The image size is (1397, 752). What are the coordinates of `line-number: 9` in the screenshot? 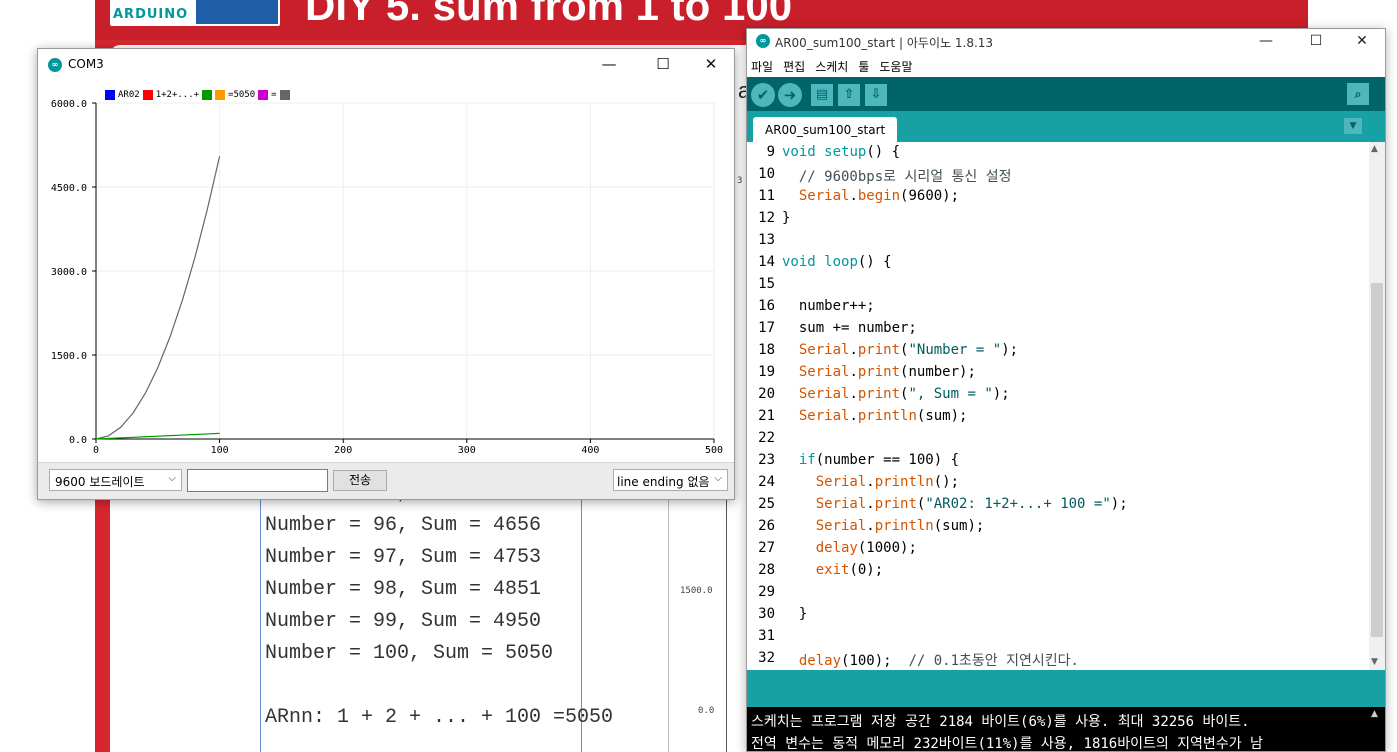 It's located at (770, 152).